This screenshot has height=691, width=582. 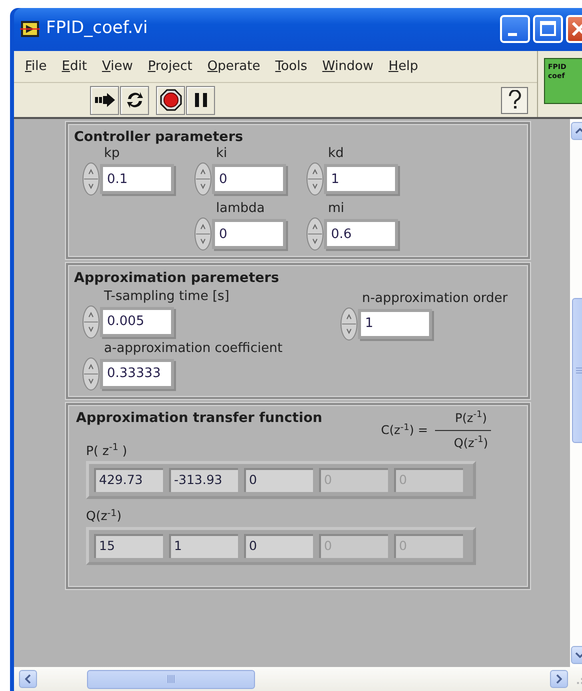 I want to click on menu-item: View, so click(x=117, y=66).